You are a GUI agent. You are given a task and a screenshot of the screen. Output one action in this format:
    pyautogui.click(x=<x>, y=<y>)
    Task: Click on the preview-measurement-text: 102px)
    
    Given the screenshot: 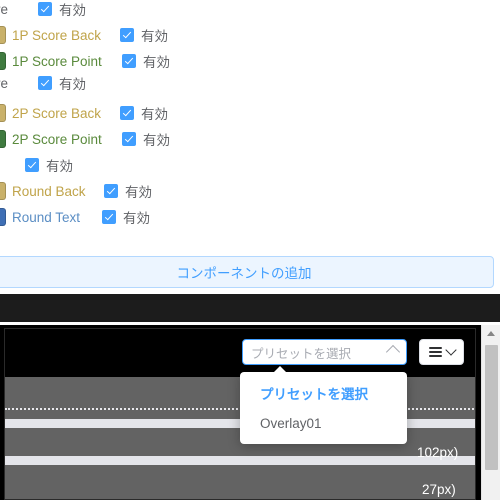 What is the action you would take?
    pyautogui.click(x=438, y=452)
    